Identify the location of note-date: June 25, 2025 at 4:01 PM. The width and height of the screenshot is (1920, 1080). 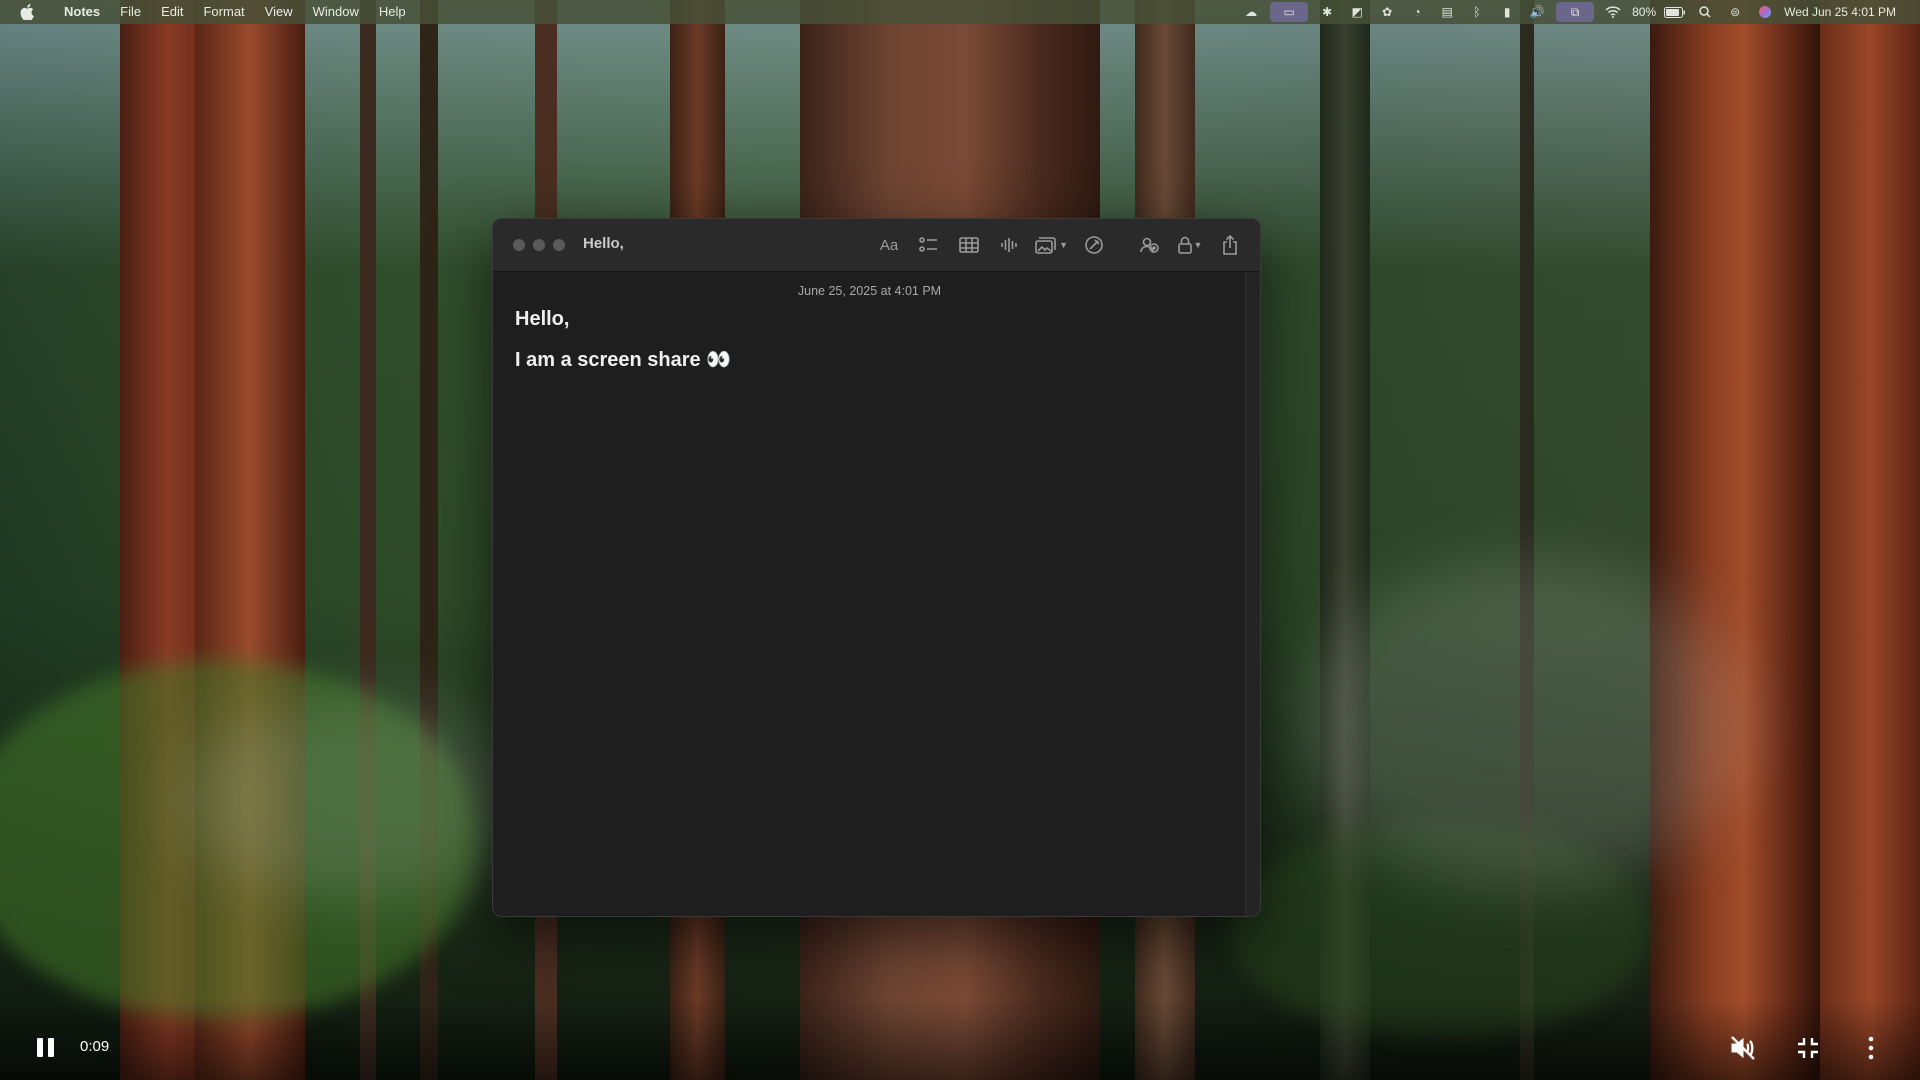
(869, 291).